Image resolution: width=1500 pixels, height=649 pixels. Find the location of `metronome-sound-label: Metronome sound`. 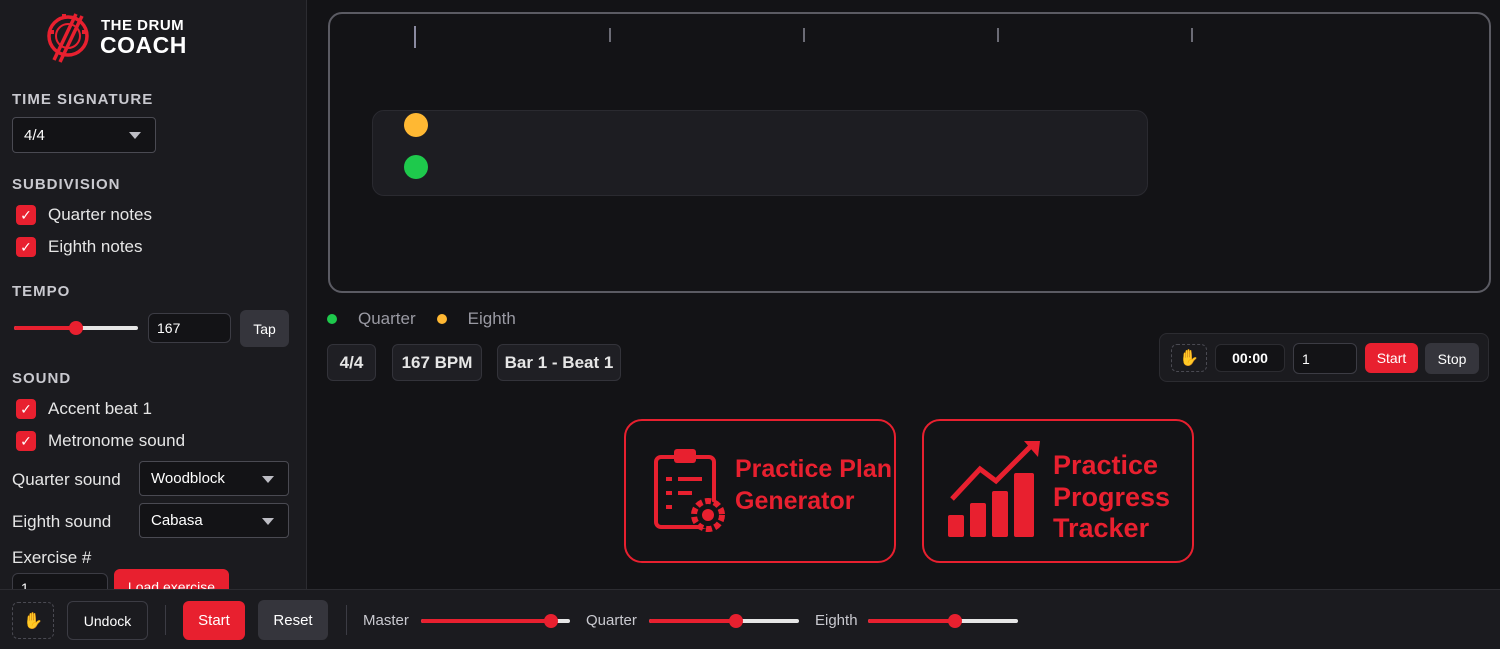

metronome-sound-label: Metronome sound is located at coordinates (117, 440).